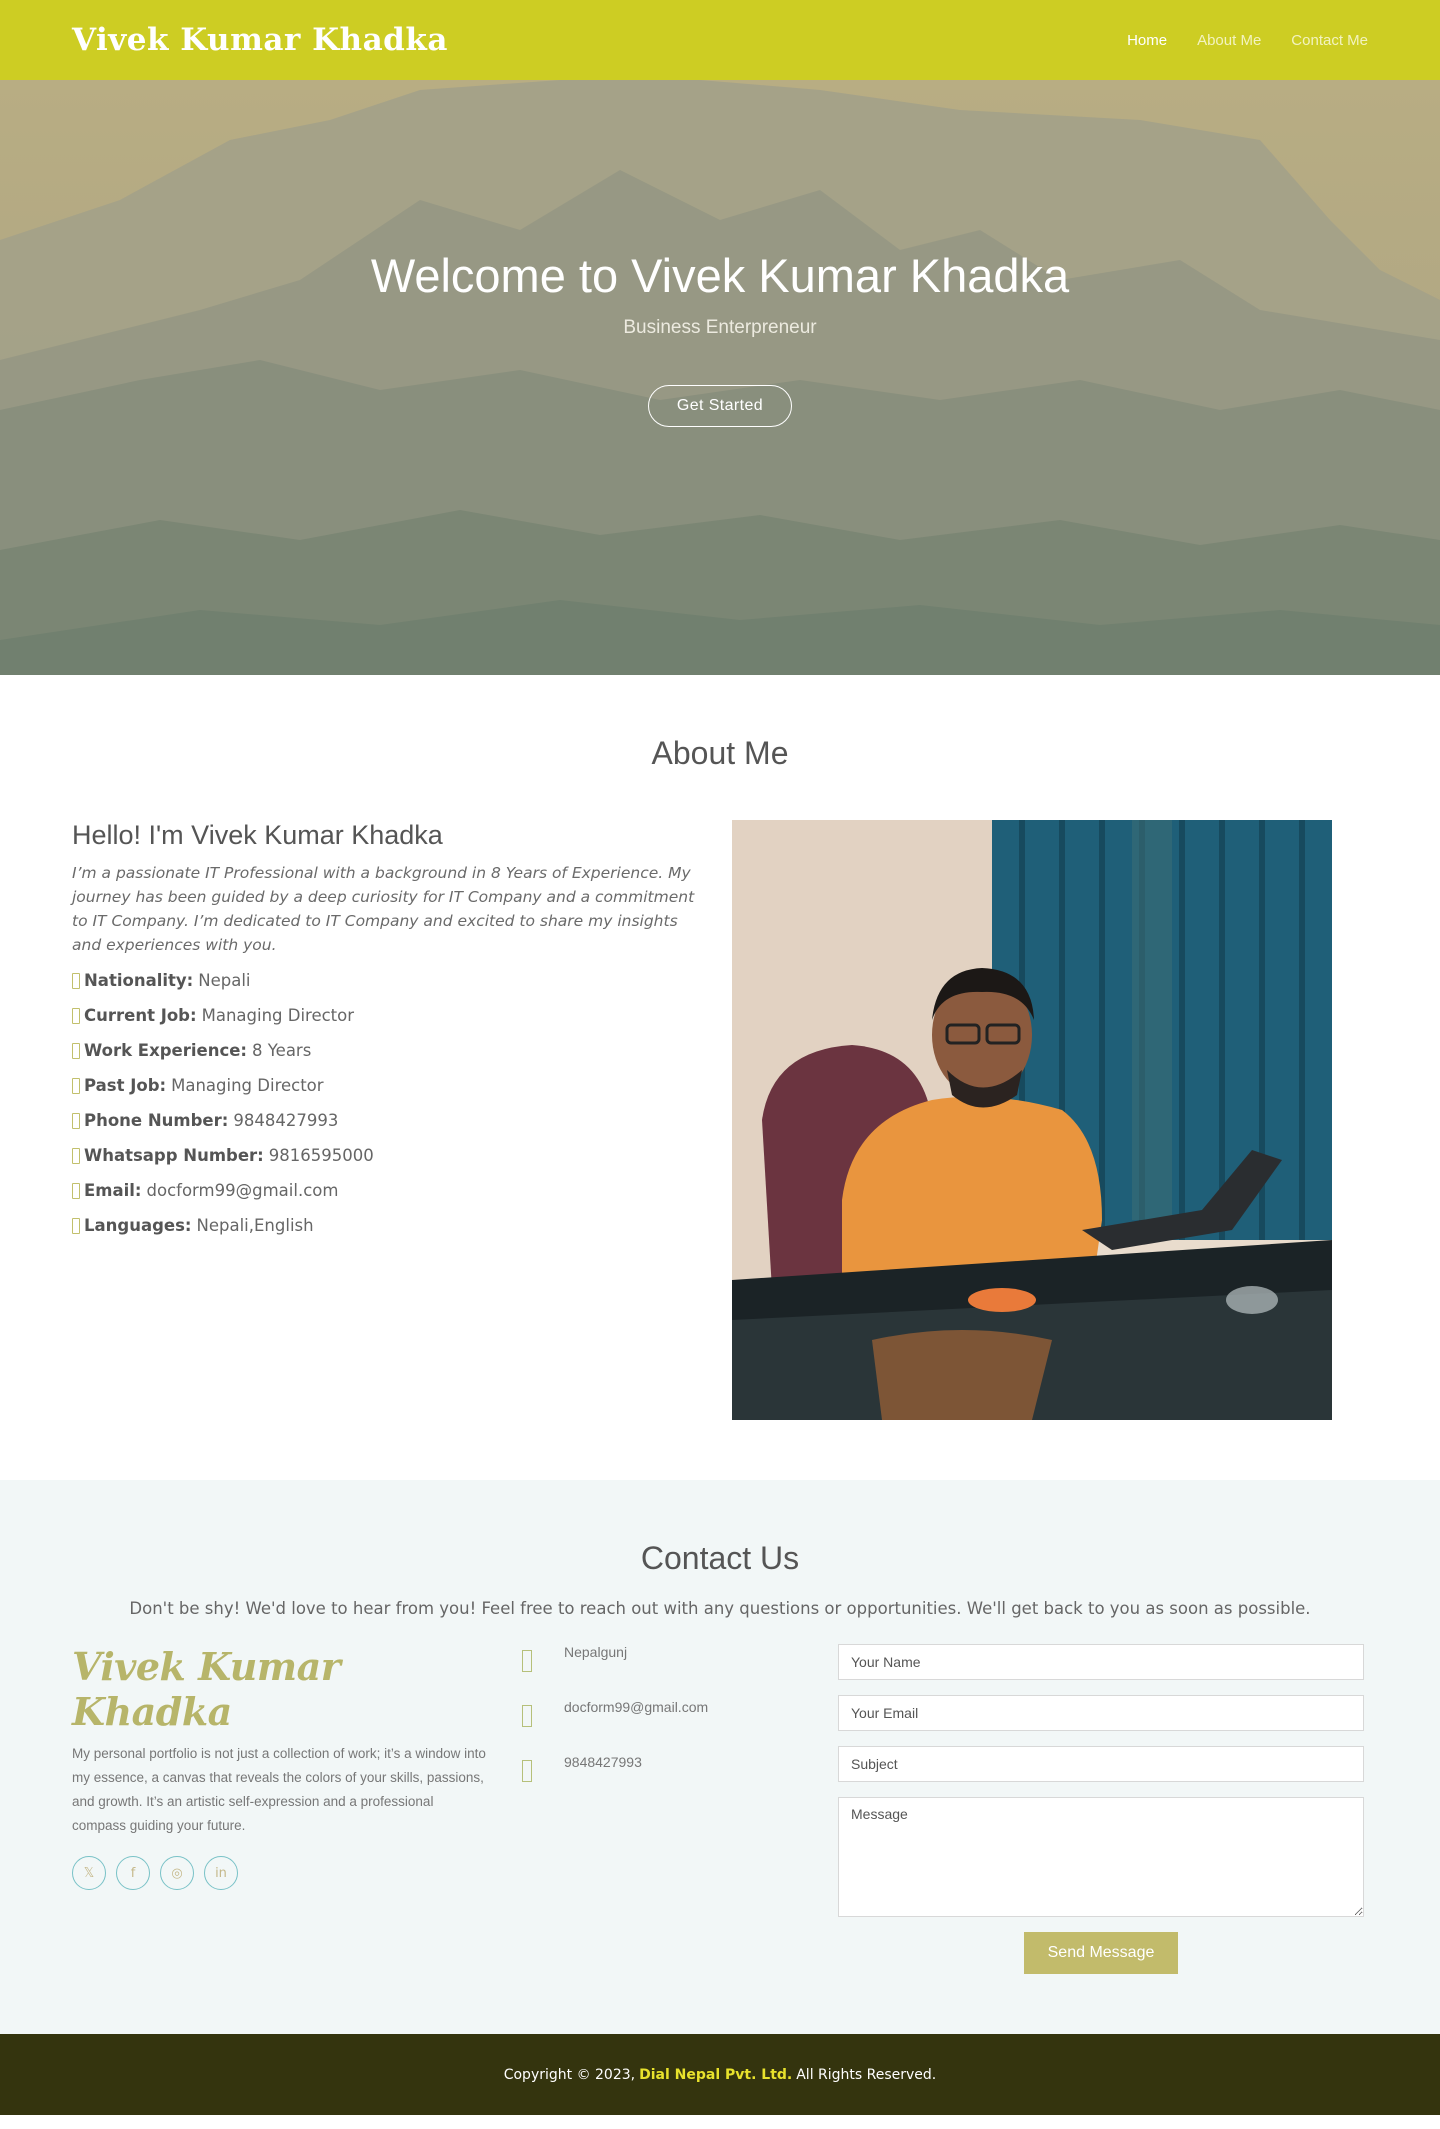 Image resolution: width=1440 pixels, height=2129 pixels. Describe the element at coordinates (139, 980) in the screenshot. I see `fact-label: Nationality:` at that location.